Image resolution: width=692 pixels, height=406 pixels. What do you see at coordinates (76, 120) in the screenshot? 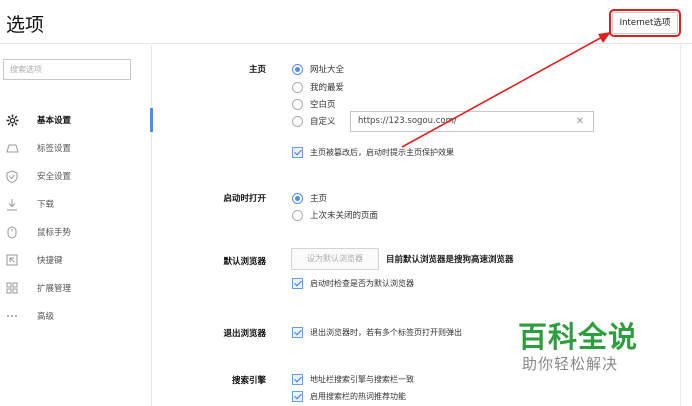
I see `sidebar-item-basic-settings: 基本设置` at bounding box center [76, 120].